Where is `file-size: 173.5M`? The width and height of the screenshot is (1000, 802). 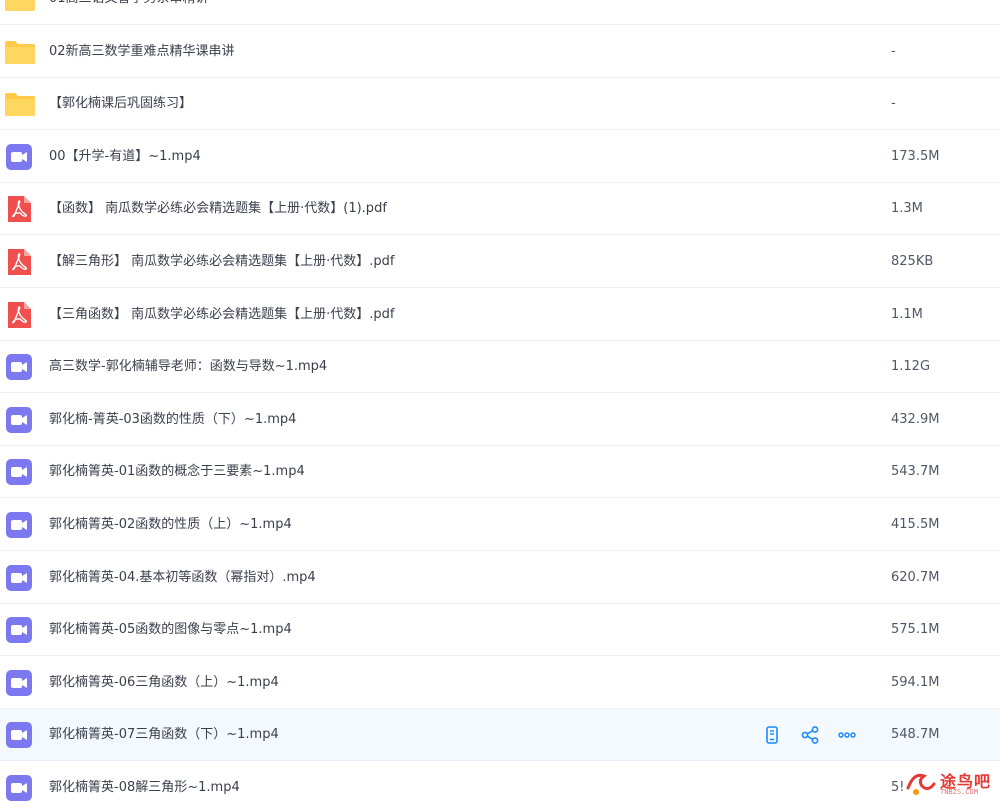 file-size: 173.5M is located at coordinates (915, 156).